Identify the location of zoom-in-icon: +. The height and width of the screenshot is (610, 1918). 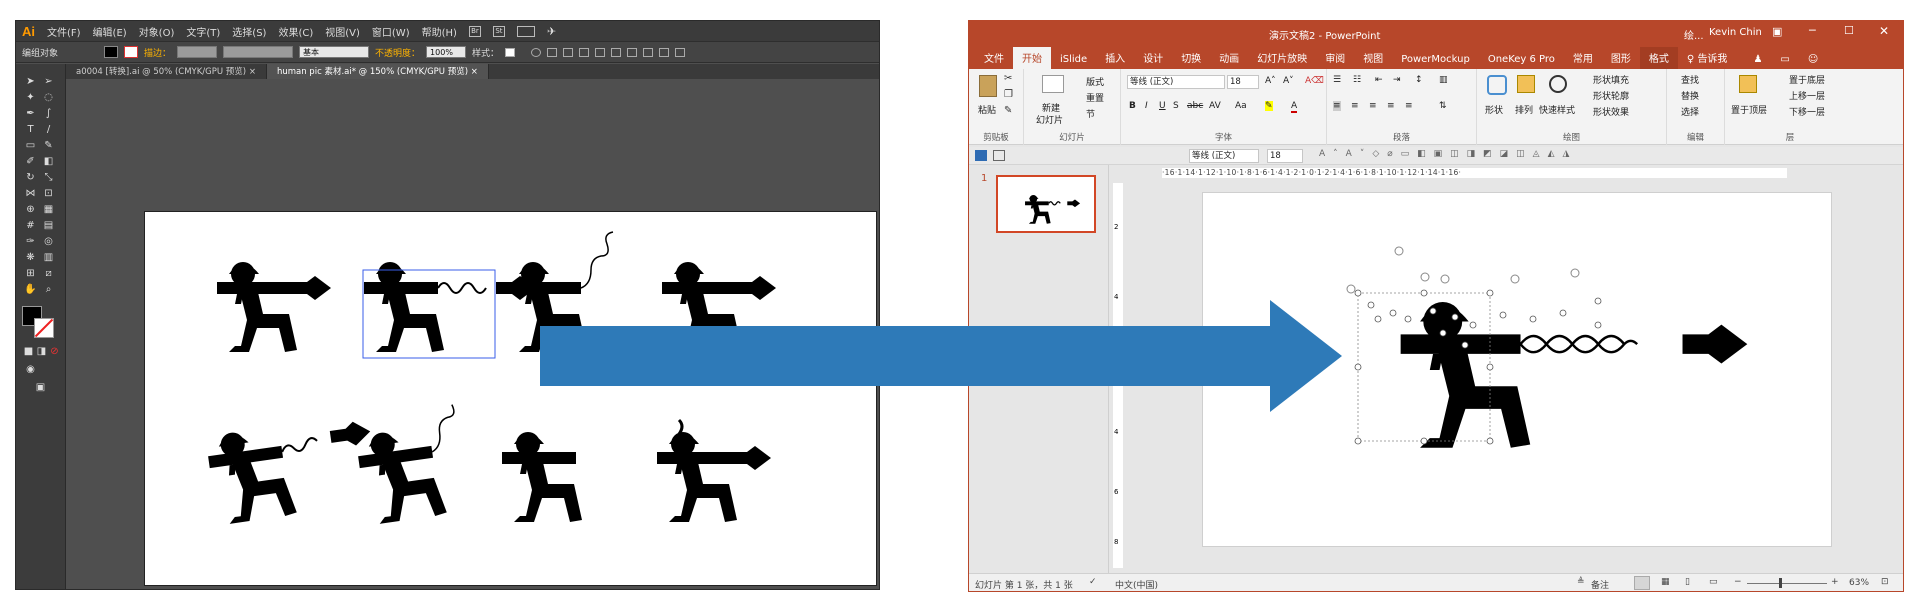
(1835, 582).